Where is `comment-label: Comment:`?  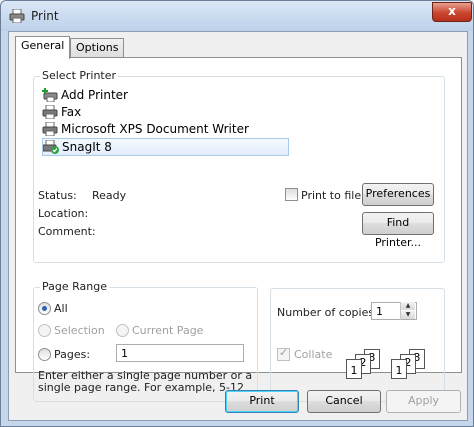 comment-label: Comment: is located at coordinates (67, 231).